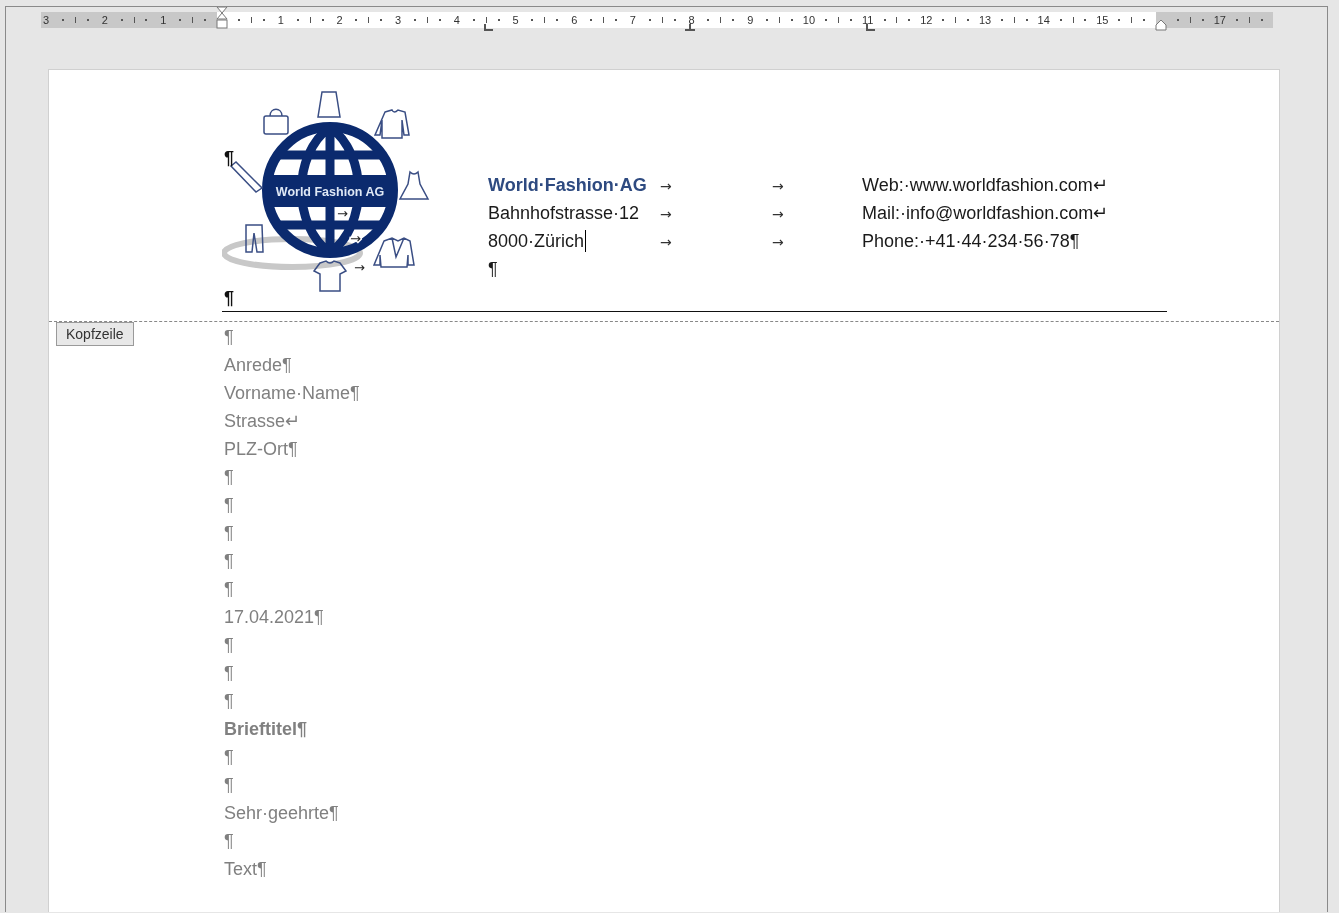  I want to click on address-line: Bahnhofstrasse·12, so click(564, 213).